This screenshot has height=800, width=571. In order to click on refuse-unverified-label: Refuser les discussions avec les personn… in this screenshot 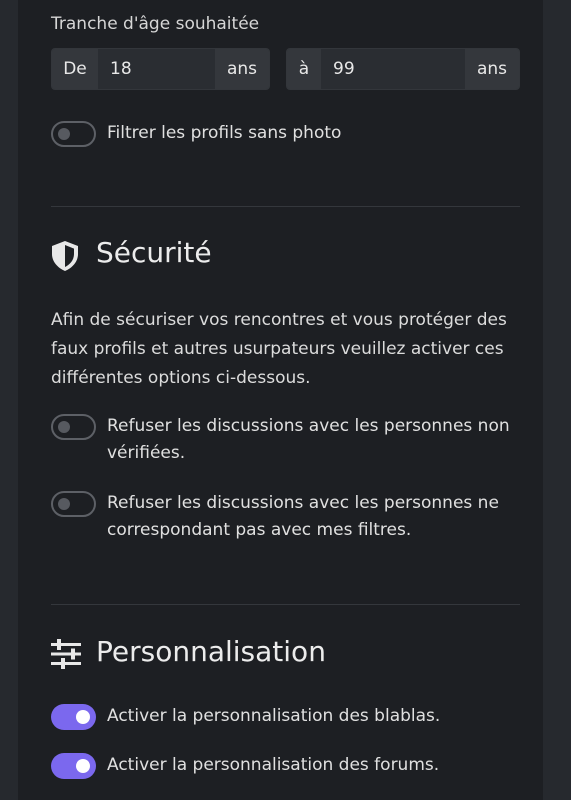, I will do `click(308, 439)`.